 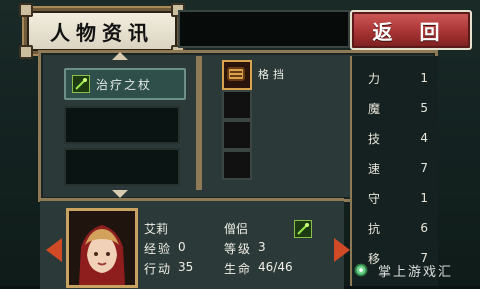 I want to click on gear-icon, so click(x=361, y=270).